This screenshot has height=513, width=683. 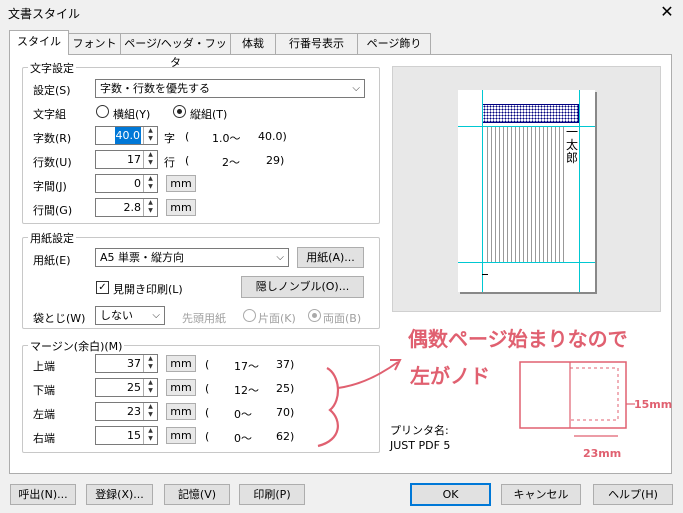 I want to click on margin-value: 25, so click(x=134, y=387).